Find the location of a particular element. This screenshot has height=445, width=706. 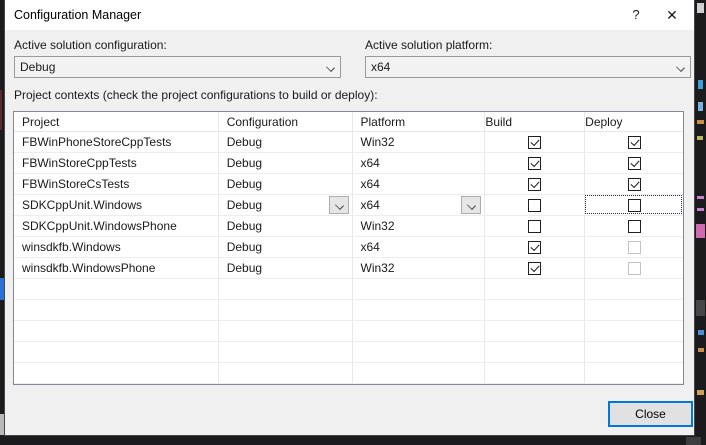

column-header-project: Project is located at coordinates (116, 122).